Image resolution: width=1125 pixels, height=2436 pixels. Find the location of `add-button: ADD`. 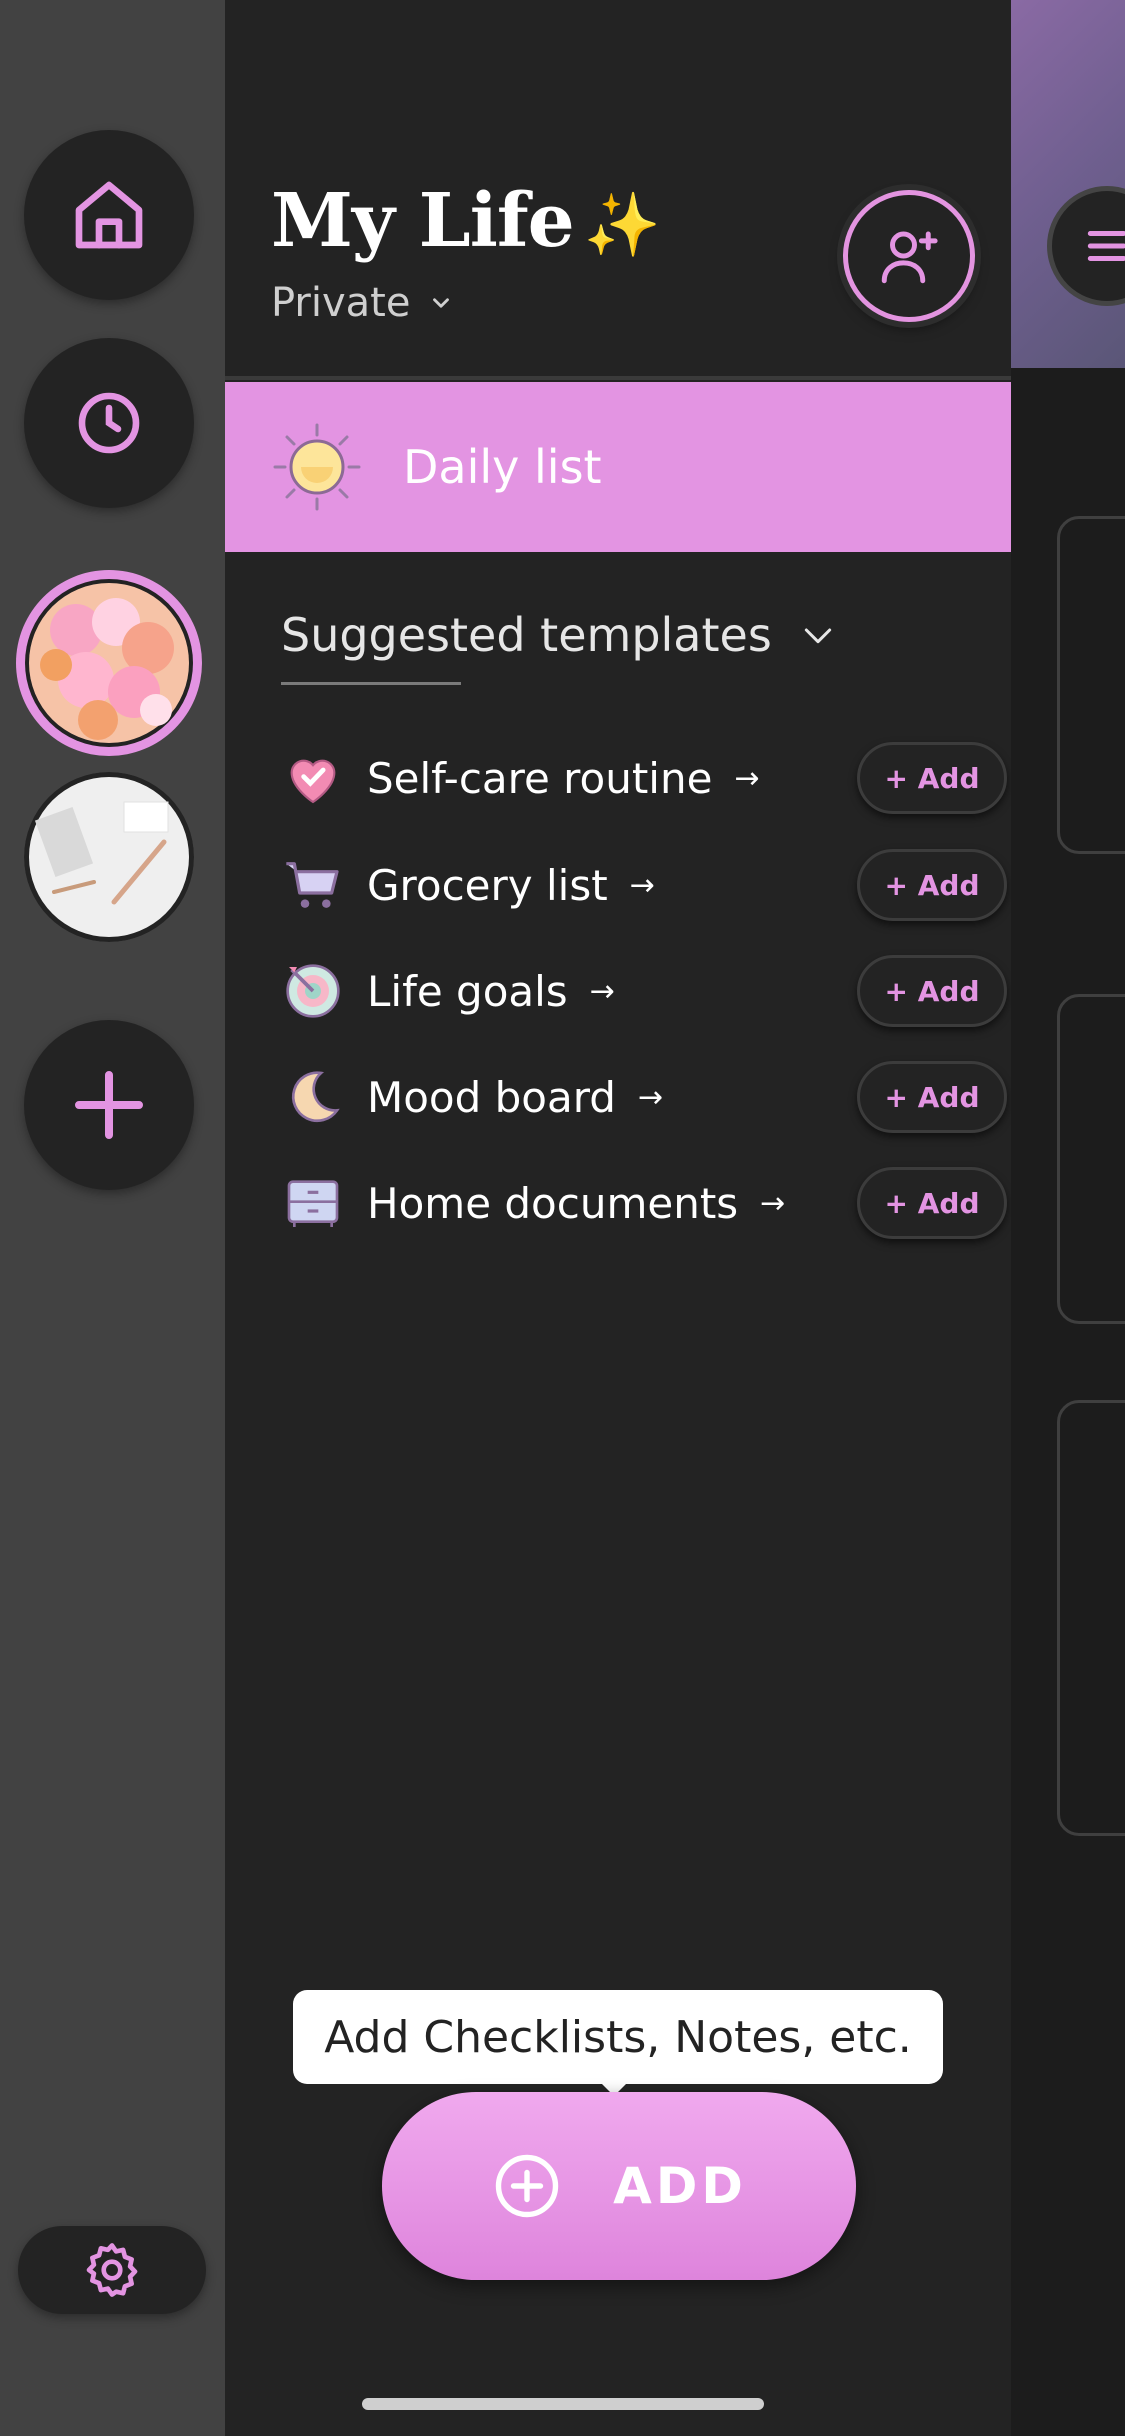

add-button: ADD is located at coordinates (619, 2186).